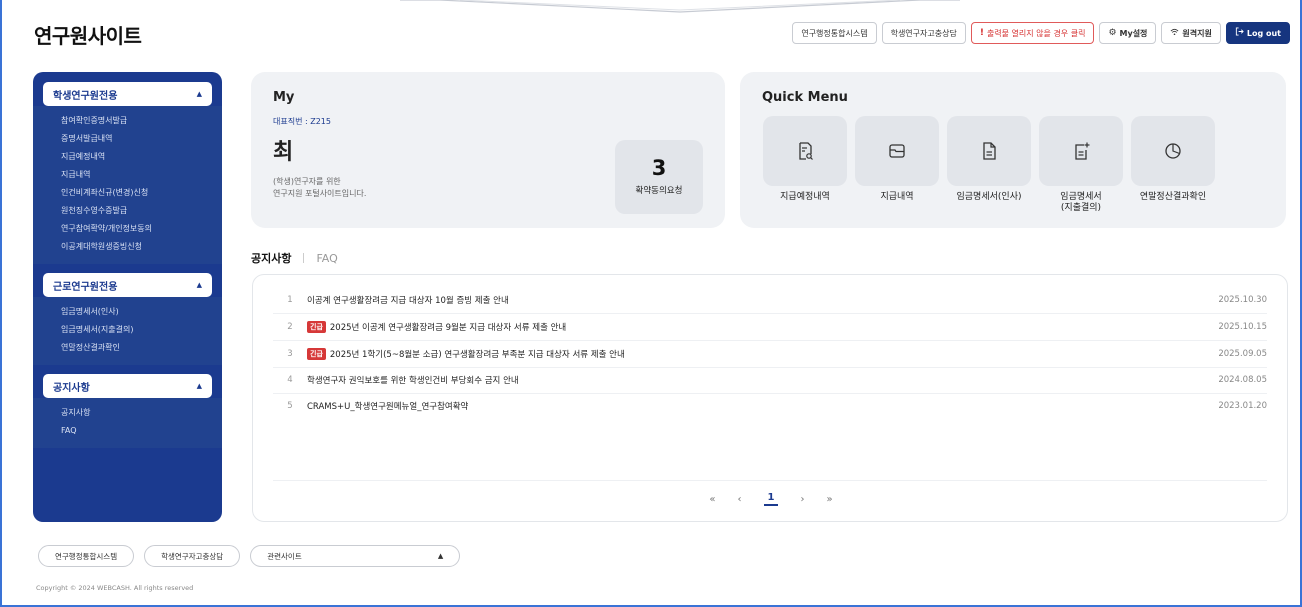  Describe the element at coordinates (127, 386) in the screenshot. I see `sidebar-section-header: 공지사항 ▲` at that location.